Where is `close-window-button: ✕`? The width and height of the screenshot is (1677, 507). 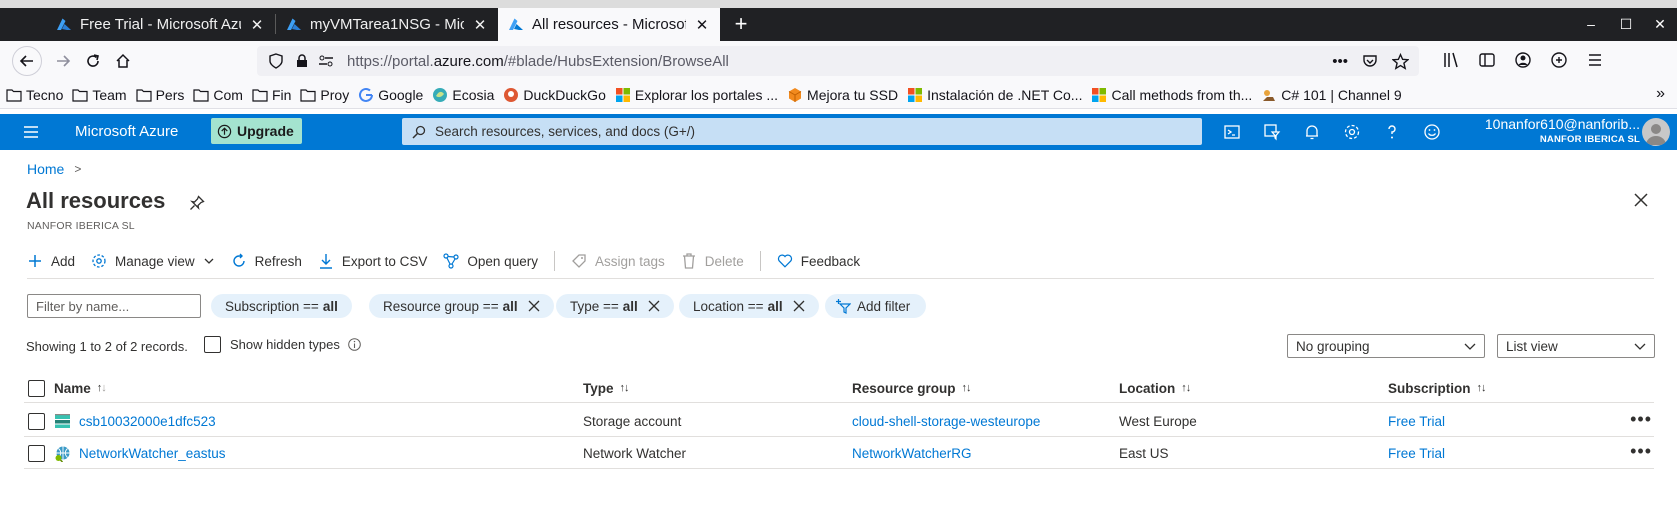 close-window-button: ✕ is located at coordinates (1658, 24).